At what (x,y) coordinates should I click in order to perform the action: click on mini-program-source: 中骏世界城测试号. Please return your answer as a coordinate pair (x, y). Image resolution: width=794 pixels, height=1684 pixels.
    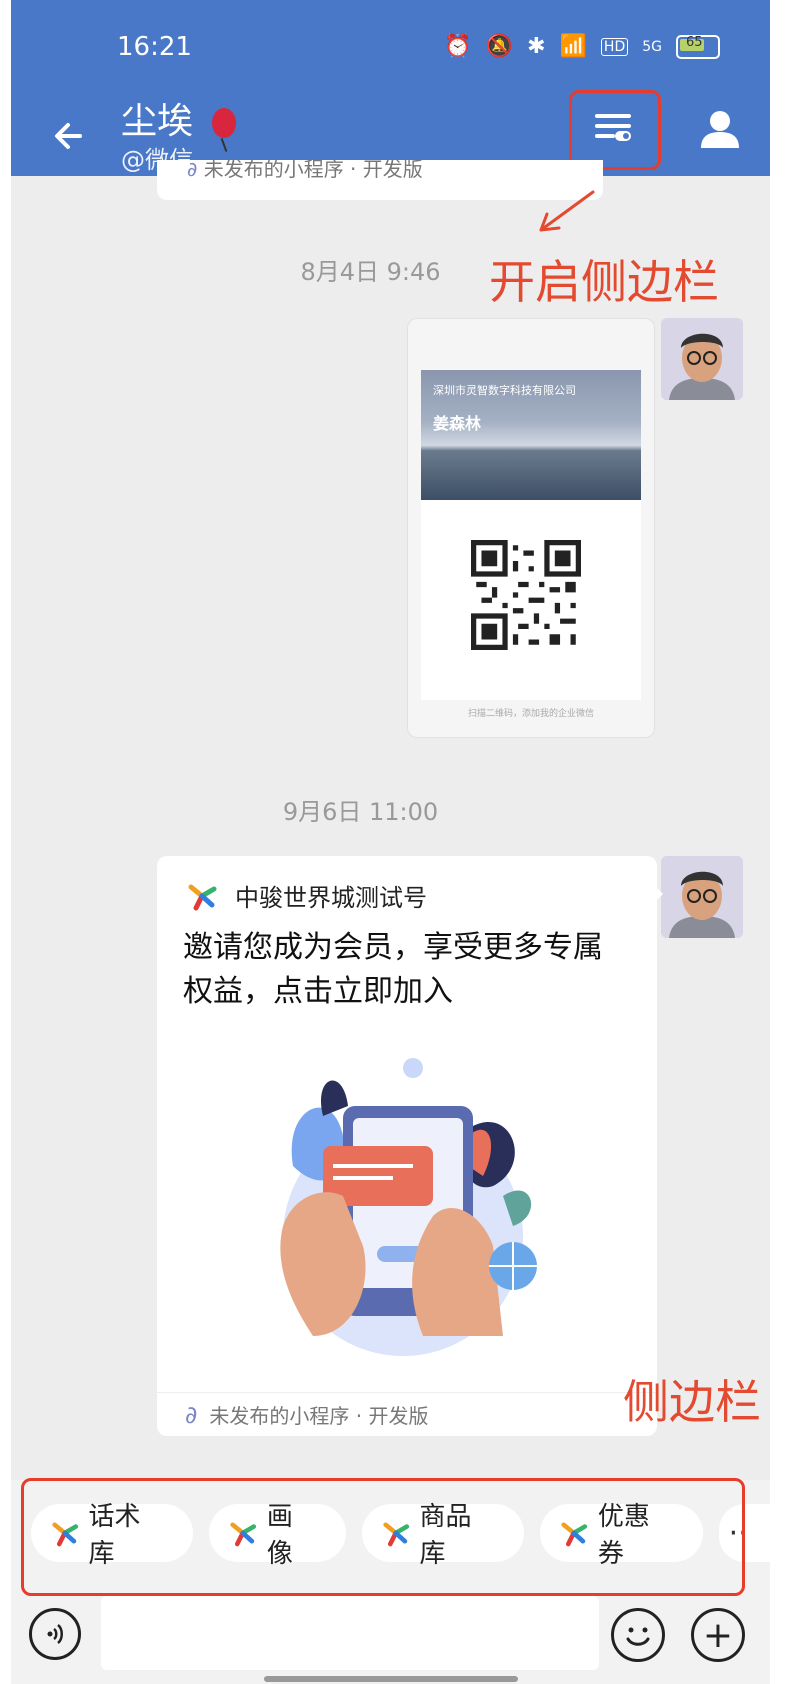
    Looking at the image, I should click on (331, 898).